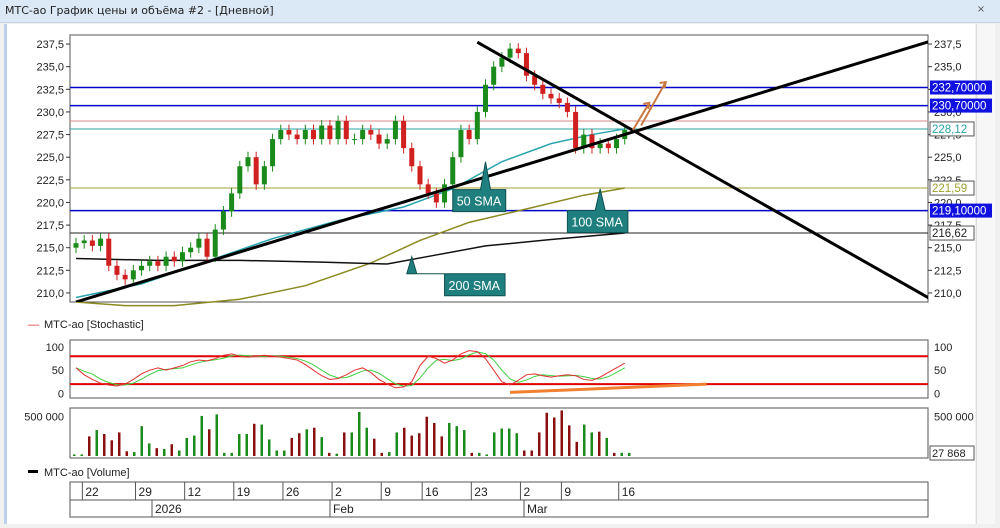 Image resolution: width=1000 pixels, height=528 pixels. Describe the element at coordinates (87, 473) in the screenshot. I see `volume-legend: MTC-ao [Volume]` at that location.